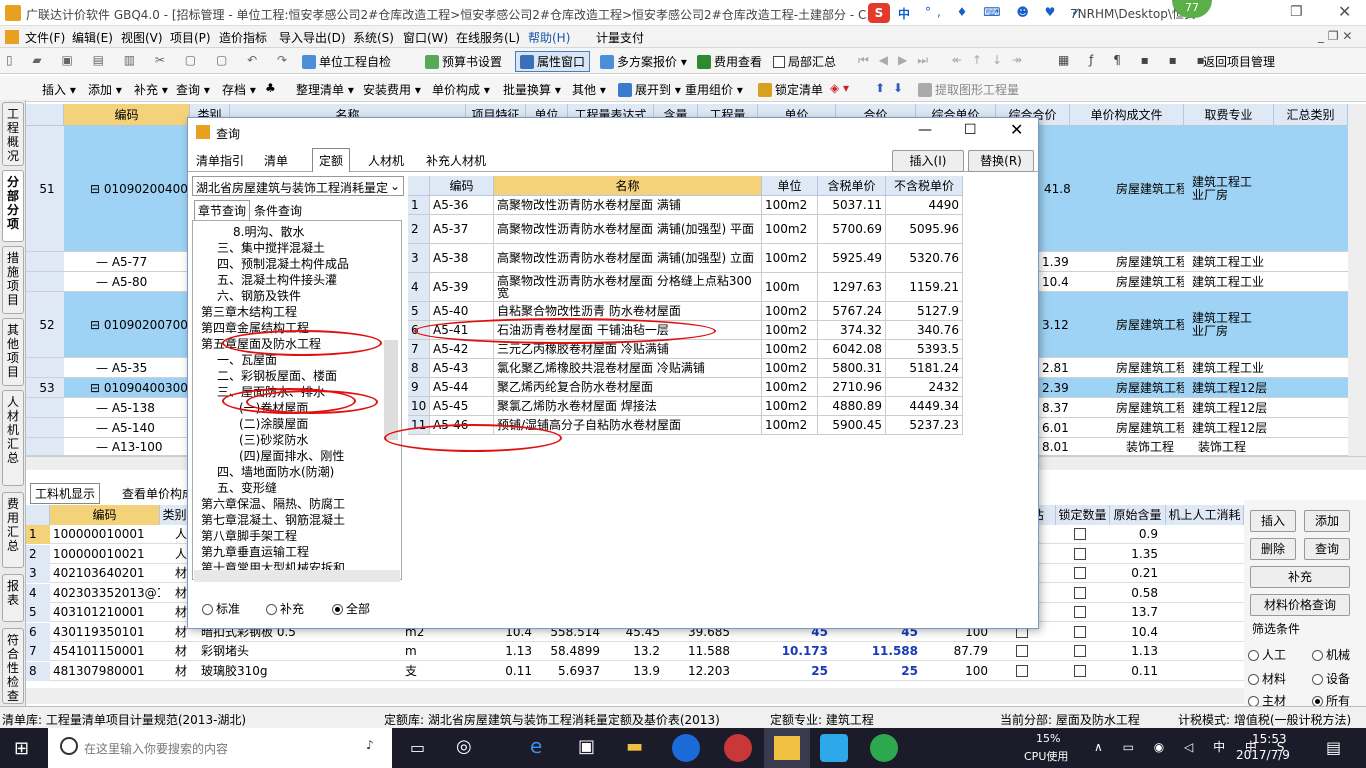  What do you see at coordinates (1016, 129) in the screenshot?
I see `dialog-close-icon: ✕` at bounding box center [1016, 129].